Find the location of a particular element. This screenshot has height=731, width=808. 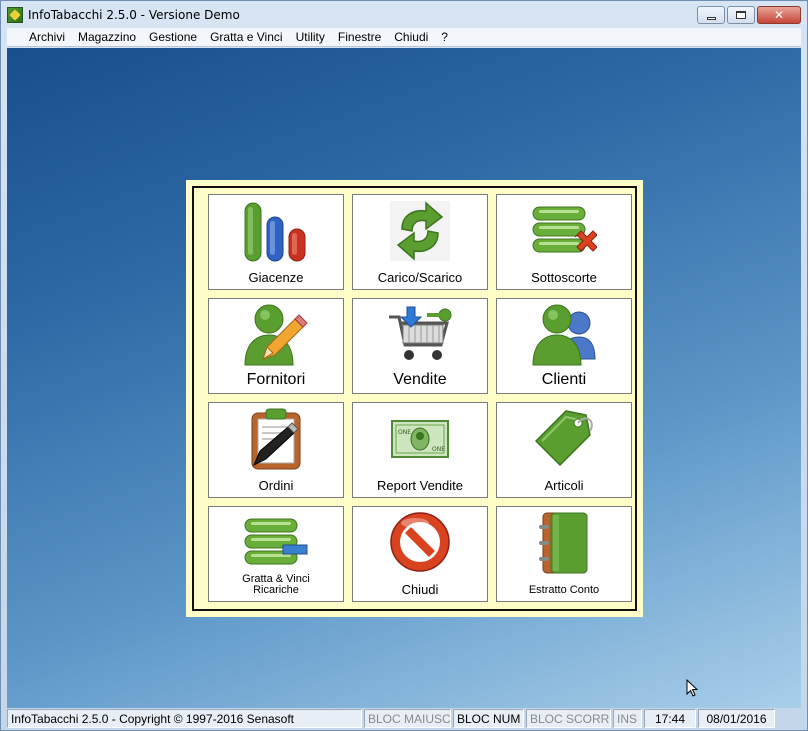

status-caps-lock: BLOC MAIUSC is located at coordinates (407, 718).